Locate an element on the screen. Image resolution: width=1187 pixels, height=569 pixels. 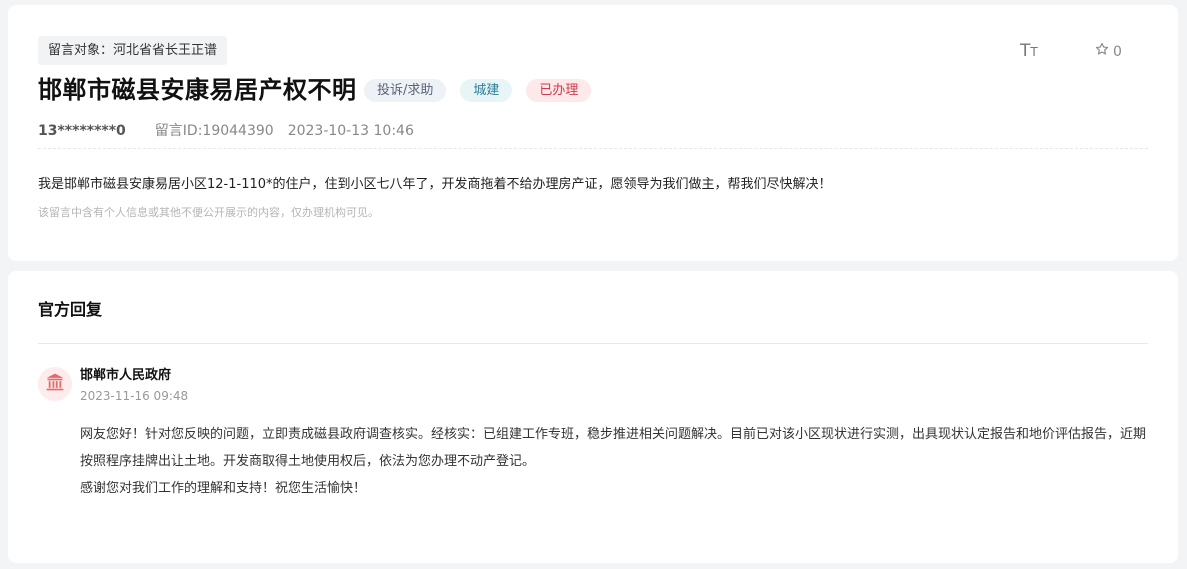
avatar is located at coordinates (55, 384).